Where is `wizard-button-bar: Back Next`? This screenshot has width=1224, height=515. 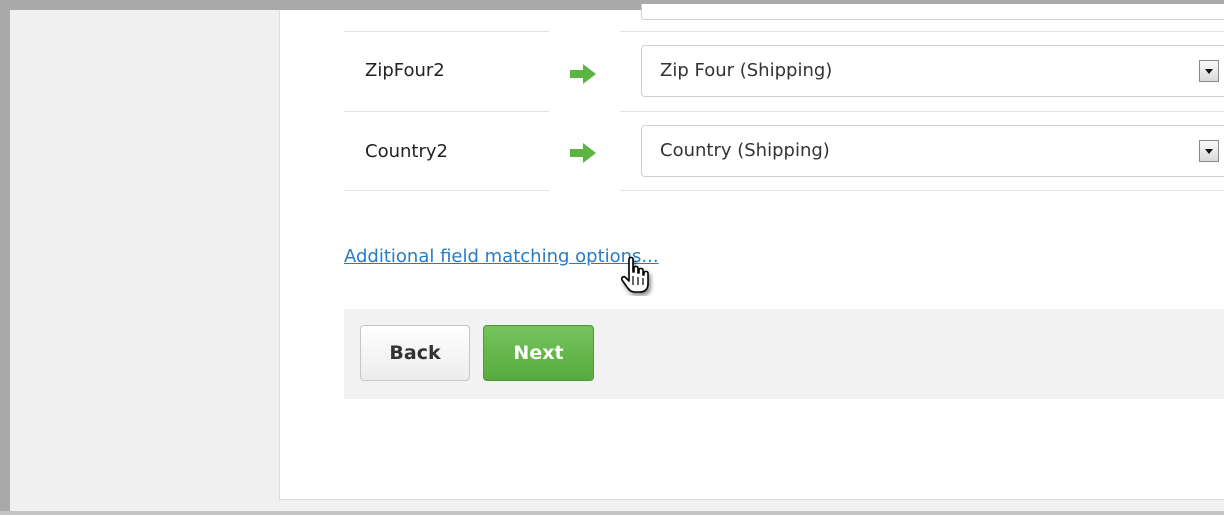 wizard-button-bar: Back Next is located at coordinates (784, 354).